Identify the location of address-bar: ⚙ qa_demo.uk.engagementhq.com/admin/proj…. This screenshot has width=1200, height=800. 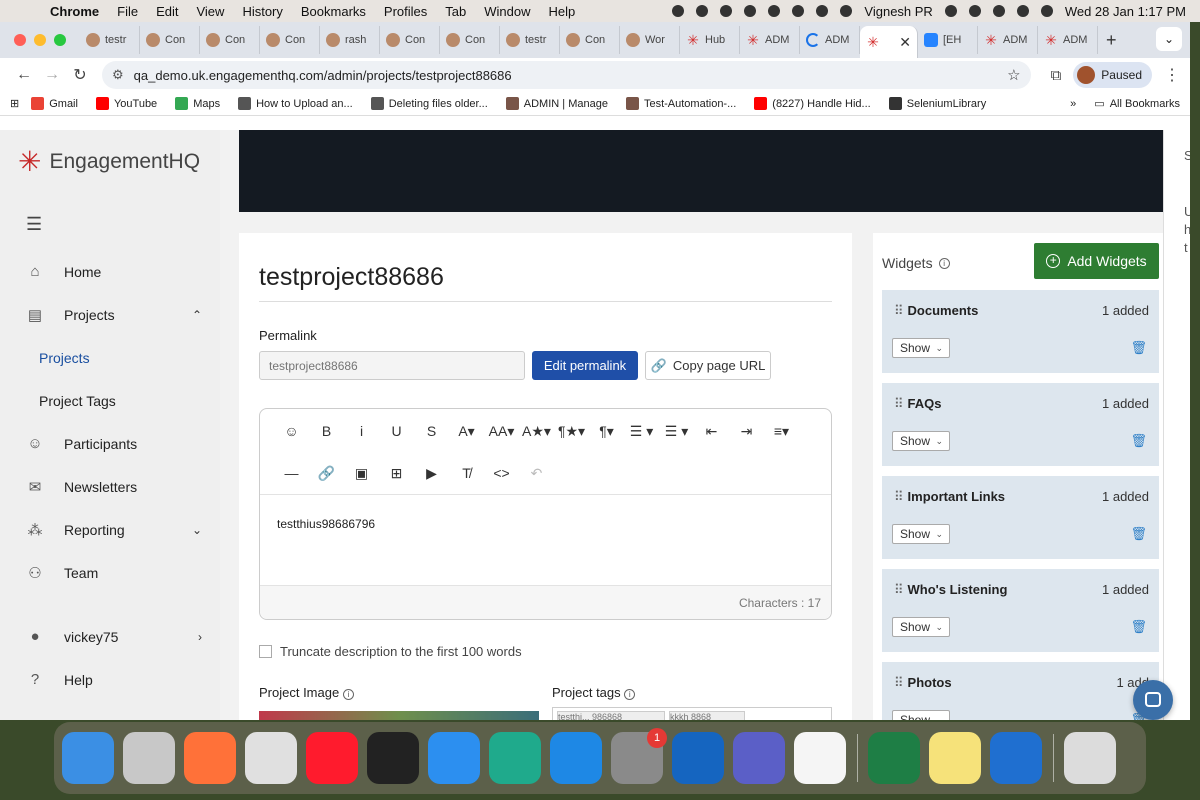
(566, 75).